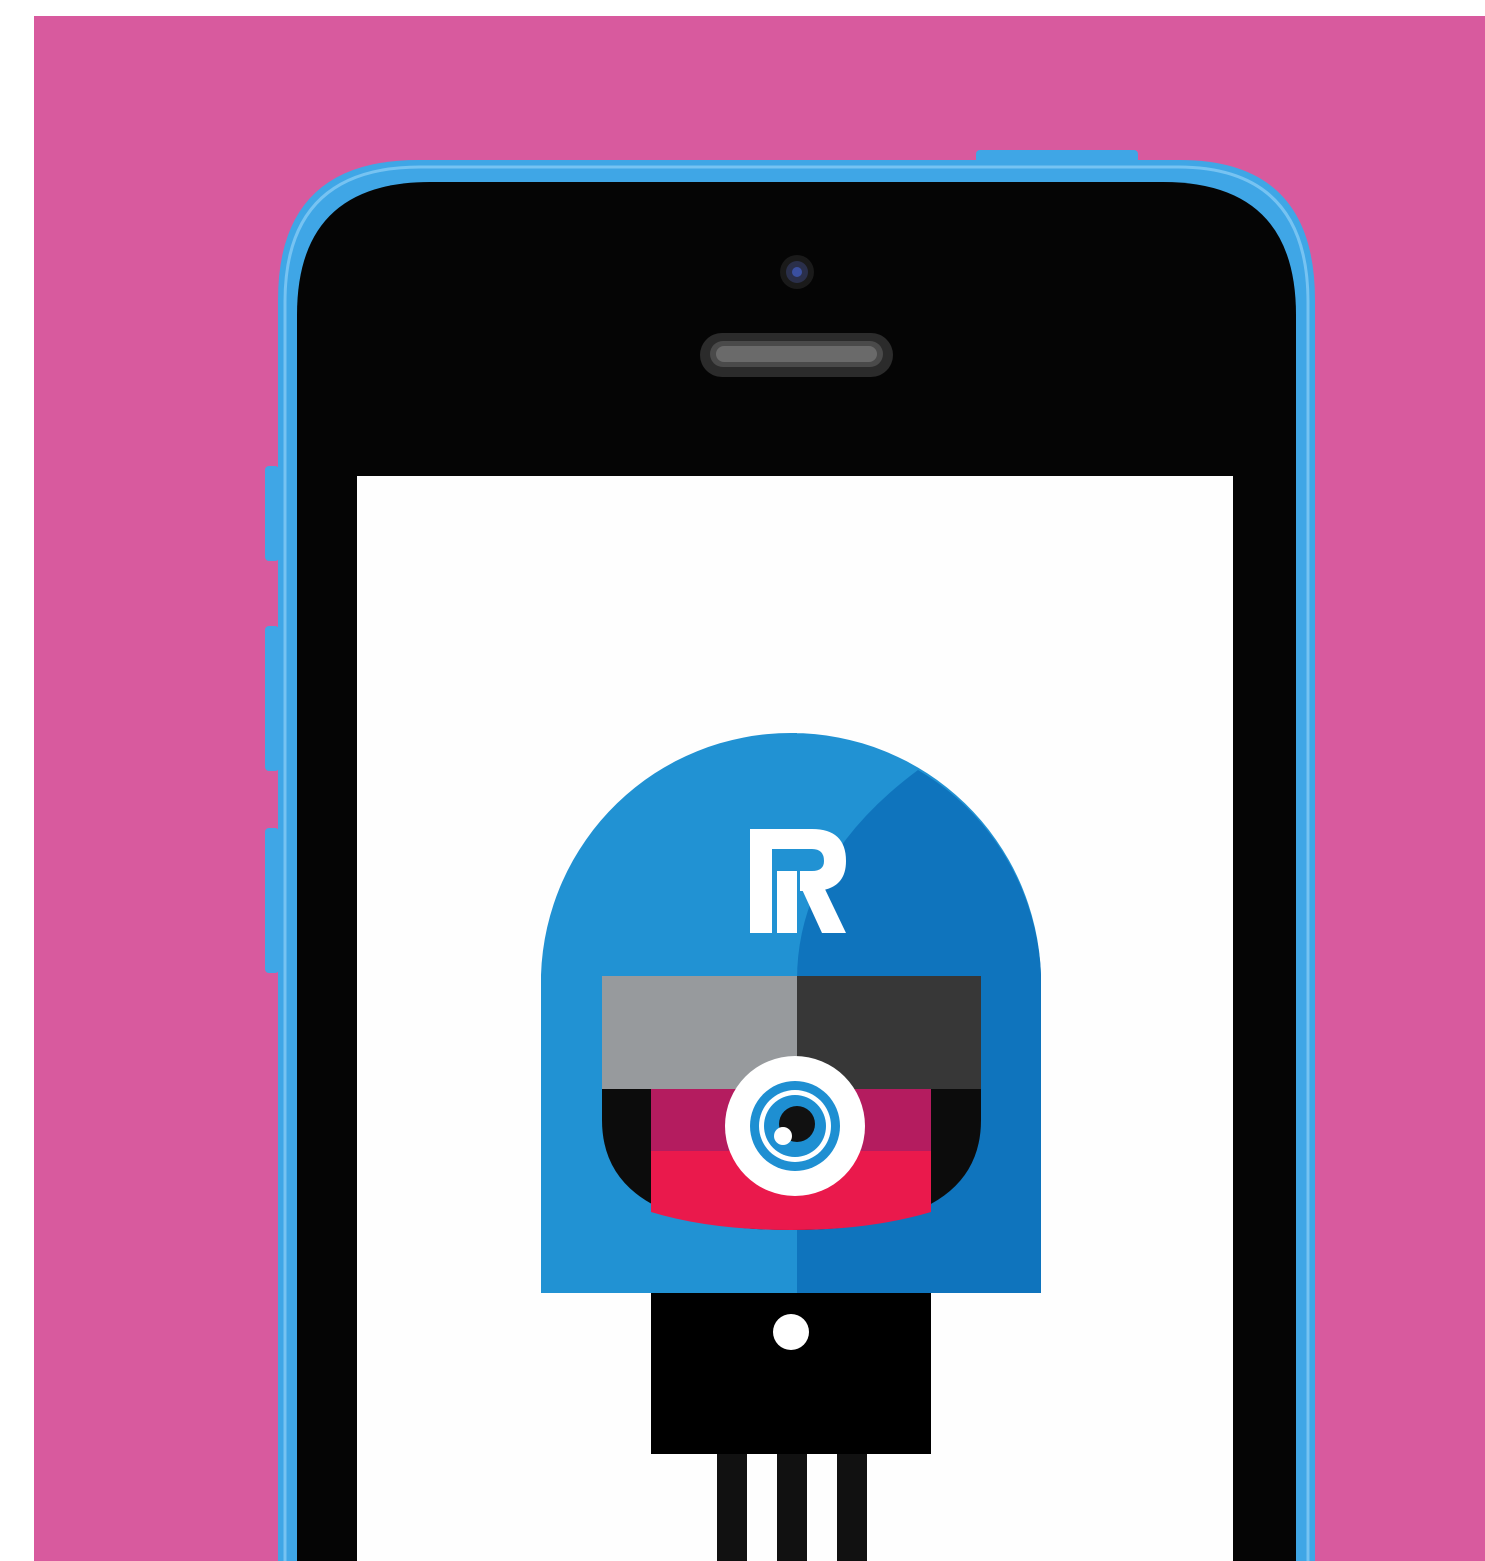 This screenshot has width=1485, height=1561. What do you see at coordinates (791, 1332) in the screenshot?
I see `neck-bolt-icon` at bounding box center [791, 1332].